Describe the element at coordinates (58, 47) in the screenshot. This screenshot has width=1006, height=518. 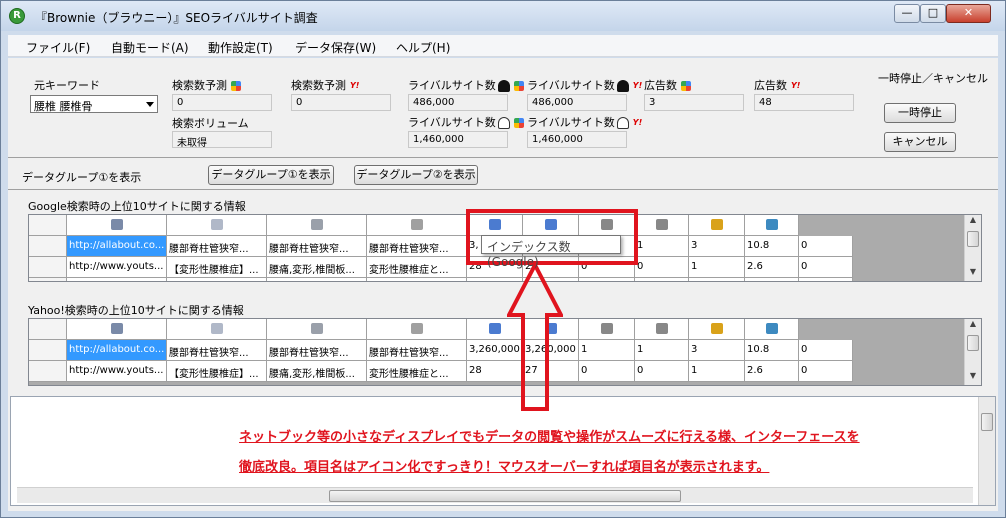
I see `menu-file: ファイル(F)` at that location.